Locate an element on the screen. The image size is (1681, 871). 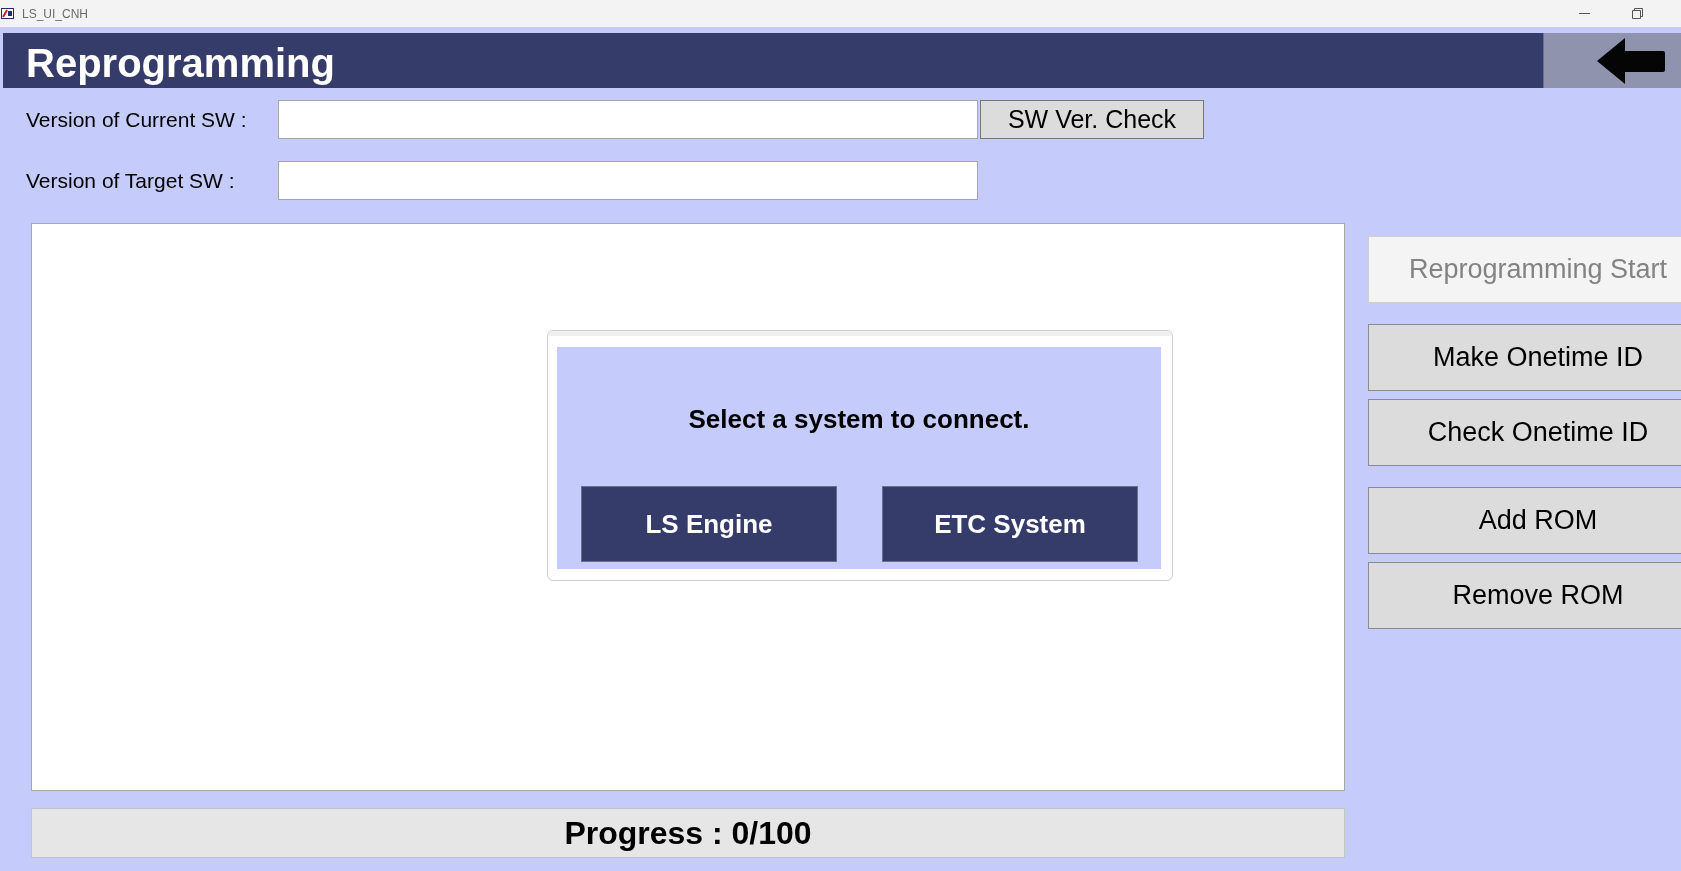
left-arrow-icon is located at coordinates (1631, 60).